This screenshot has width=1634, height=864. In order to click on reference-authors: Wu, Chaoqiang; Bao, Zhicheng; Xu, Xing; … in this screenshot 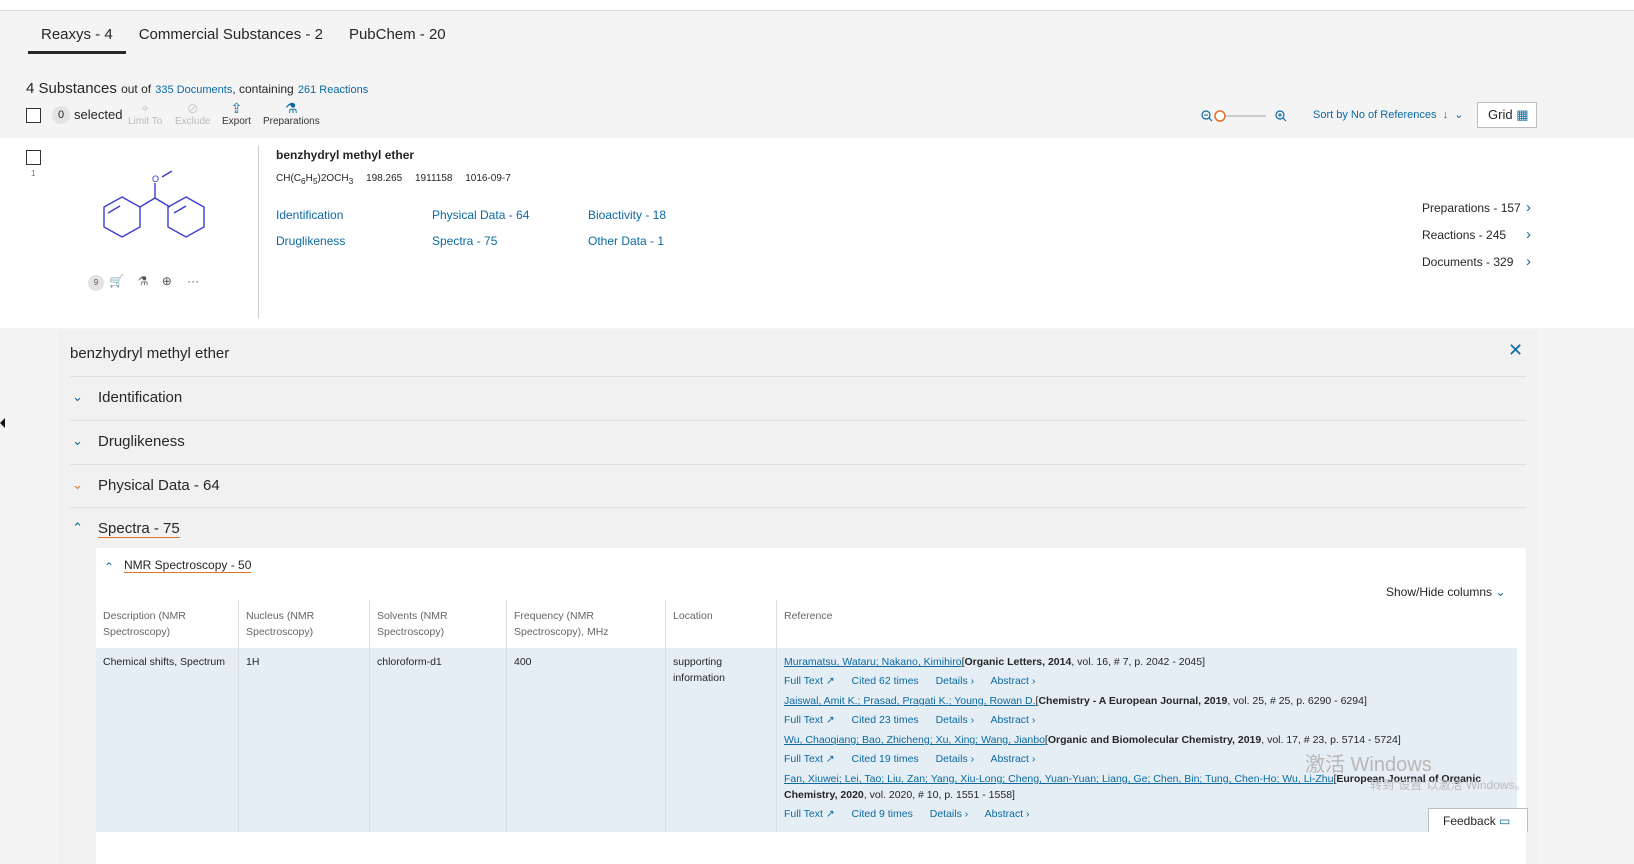, I will do `click(914, 740)`.